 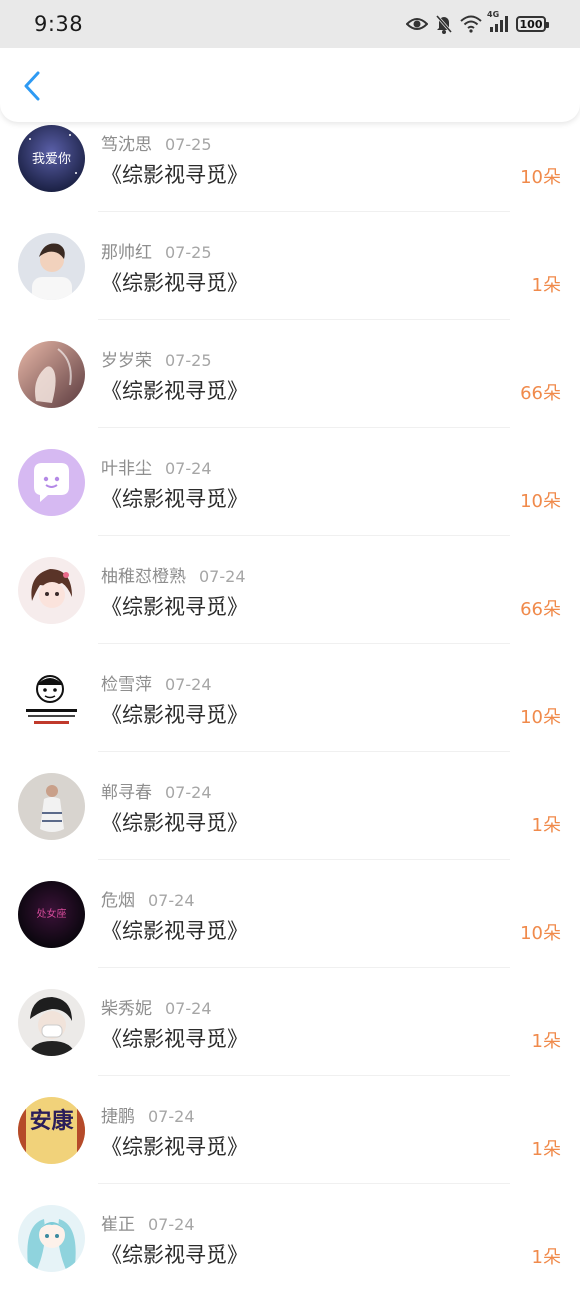 I want to click on avatar-art-text: 安康, so click(x=51, y=1121).